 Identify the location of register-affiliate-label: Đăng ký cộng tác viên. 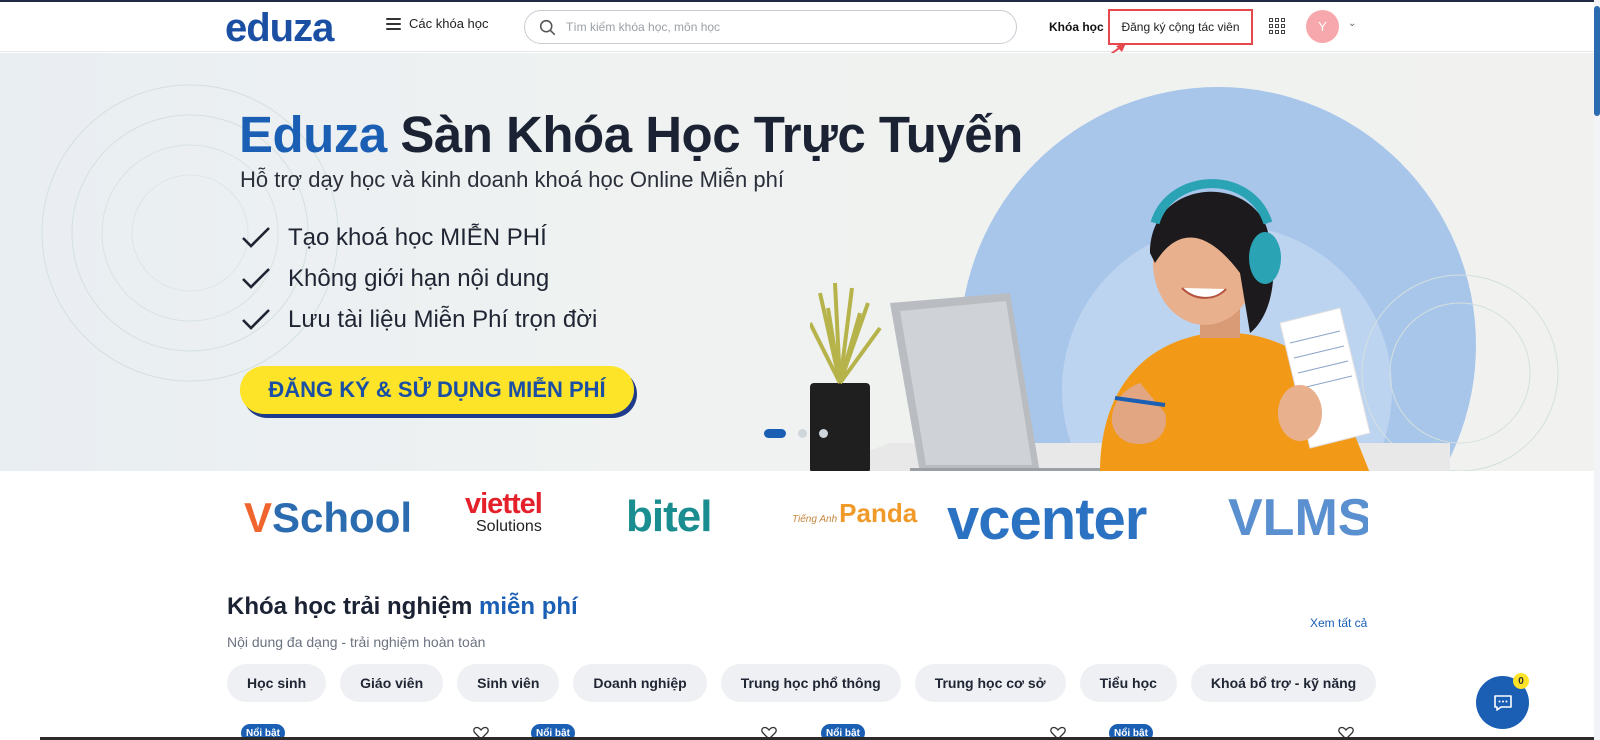
(1180, 27).